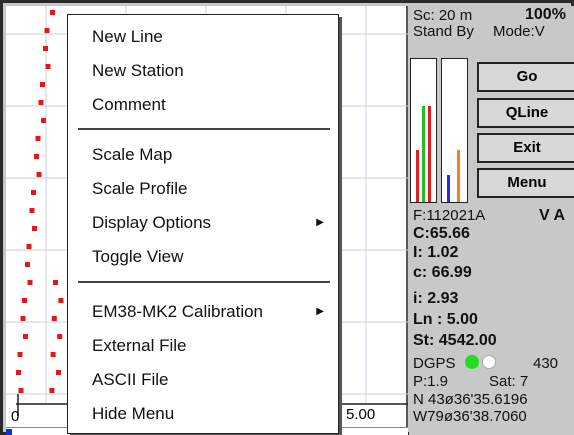 This screenshot has width=574, height=435. Describe the element at coordinates (472, 362) in the screenshot. I see `gps-status-green-icon` at that location.